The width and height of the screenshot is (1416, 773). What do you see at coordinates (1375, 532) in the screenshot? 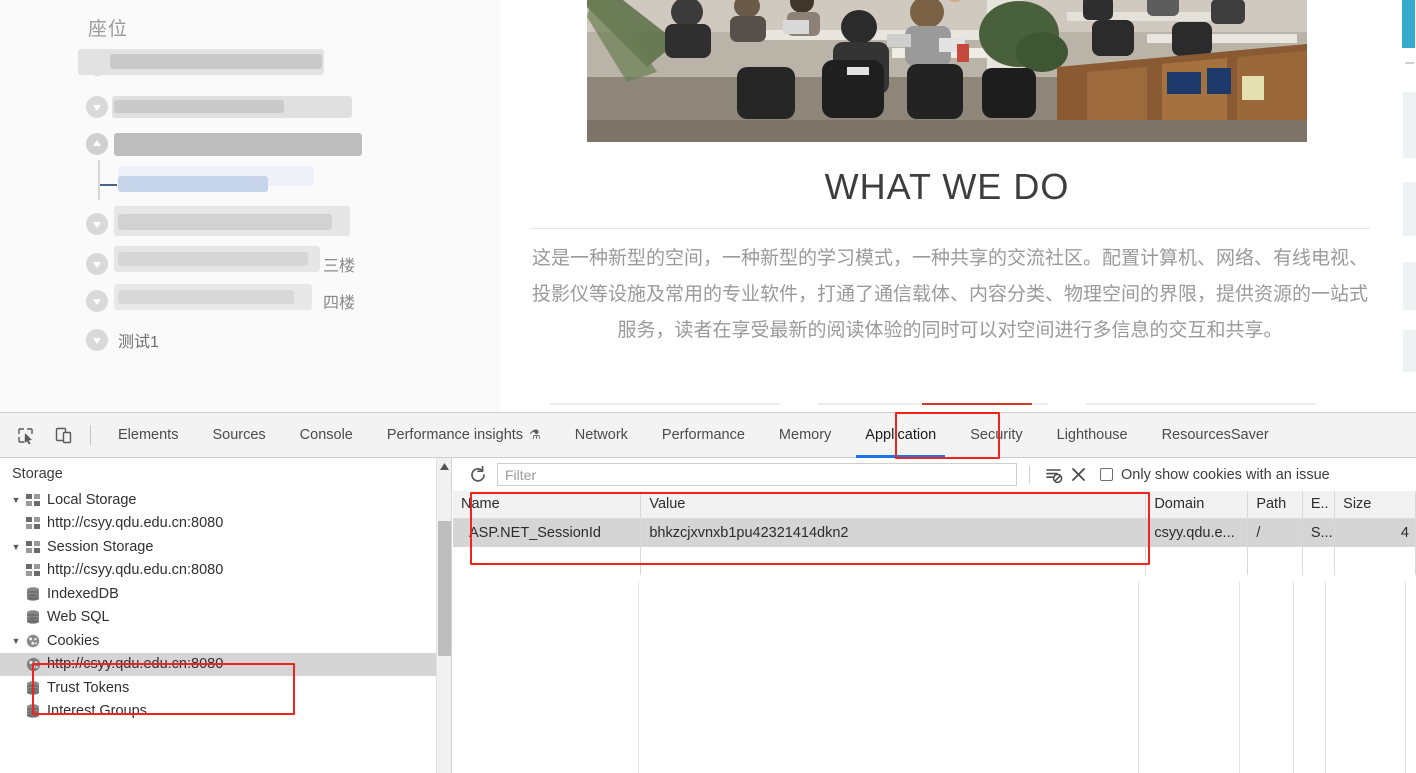
I see `cell-size: 4` at bounding box center [1375, 532].